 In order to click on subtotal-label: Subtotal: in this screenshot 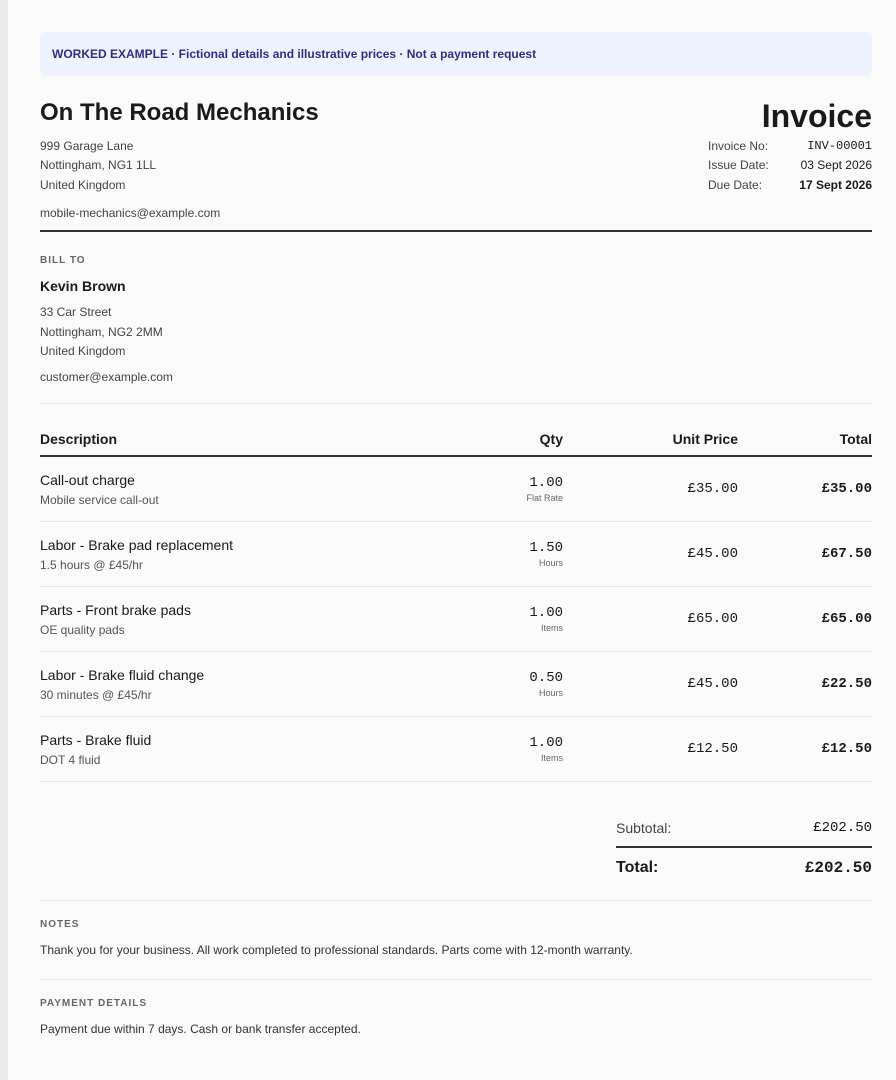, I will do `click(644, 827)`.